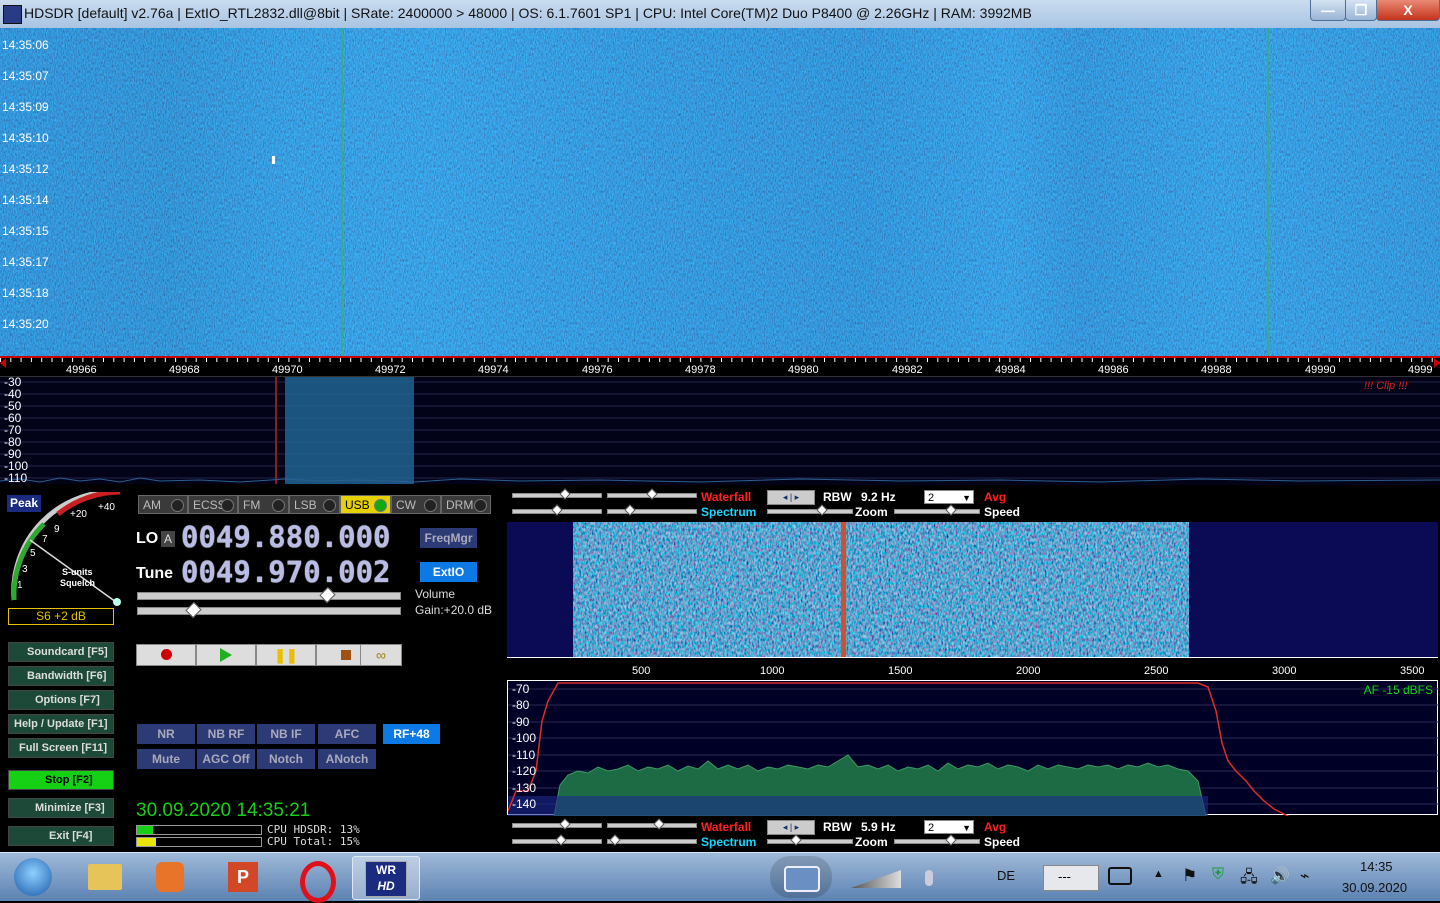 This screenshot has height=903, width=1440. I want to click on close-button: X, so click(1408, 10).